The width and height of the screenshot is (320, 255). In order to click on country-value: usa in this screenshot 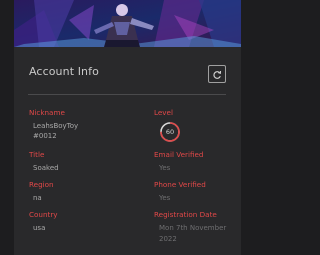, I will do `click(39, 228)`.